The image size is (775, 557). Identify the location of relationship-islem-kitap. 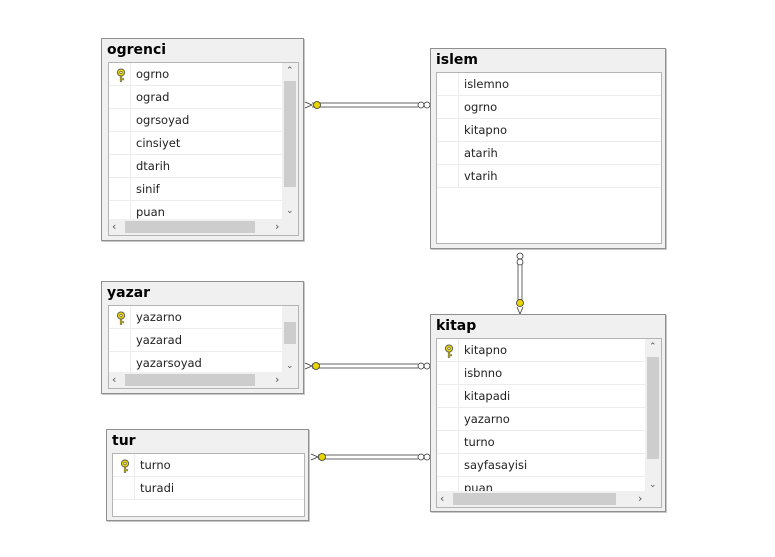
(520, 284).